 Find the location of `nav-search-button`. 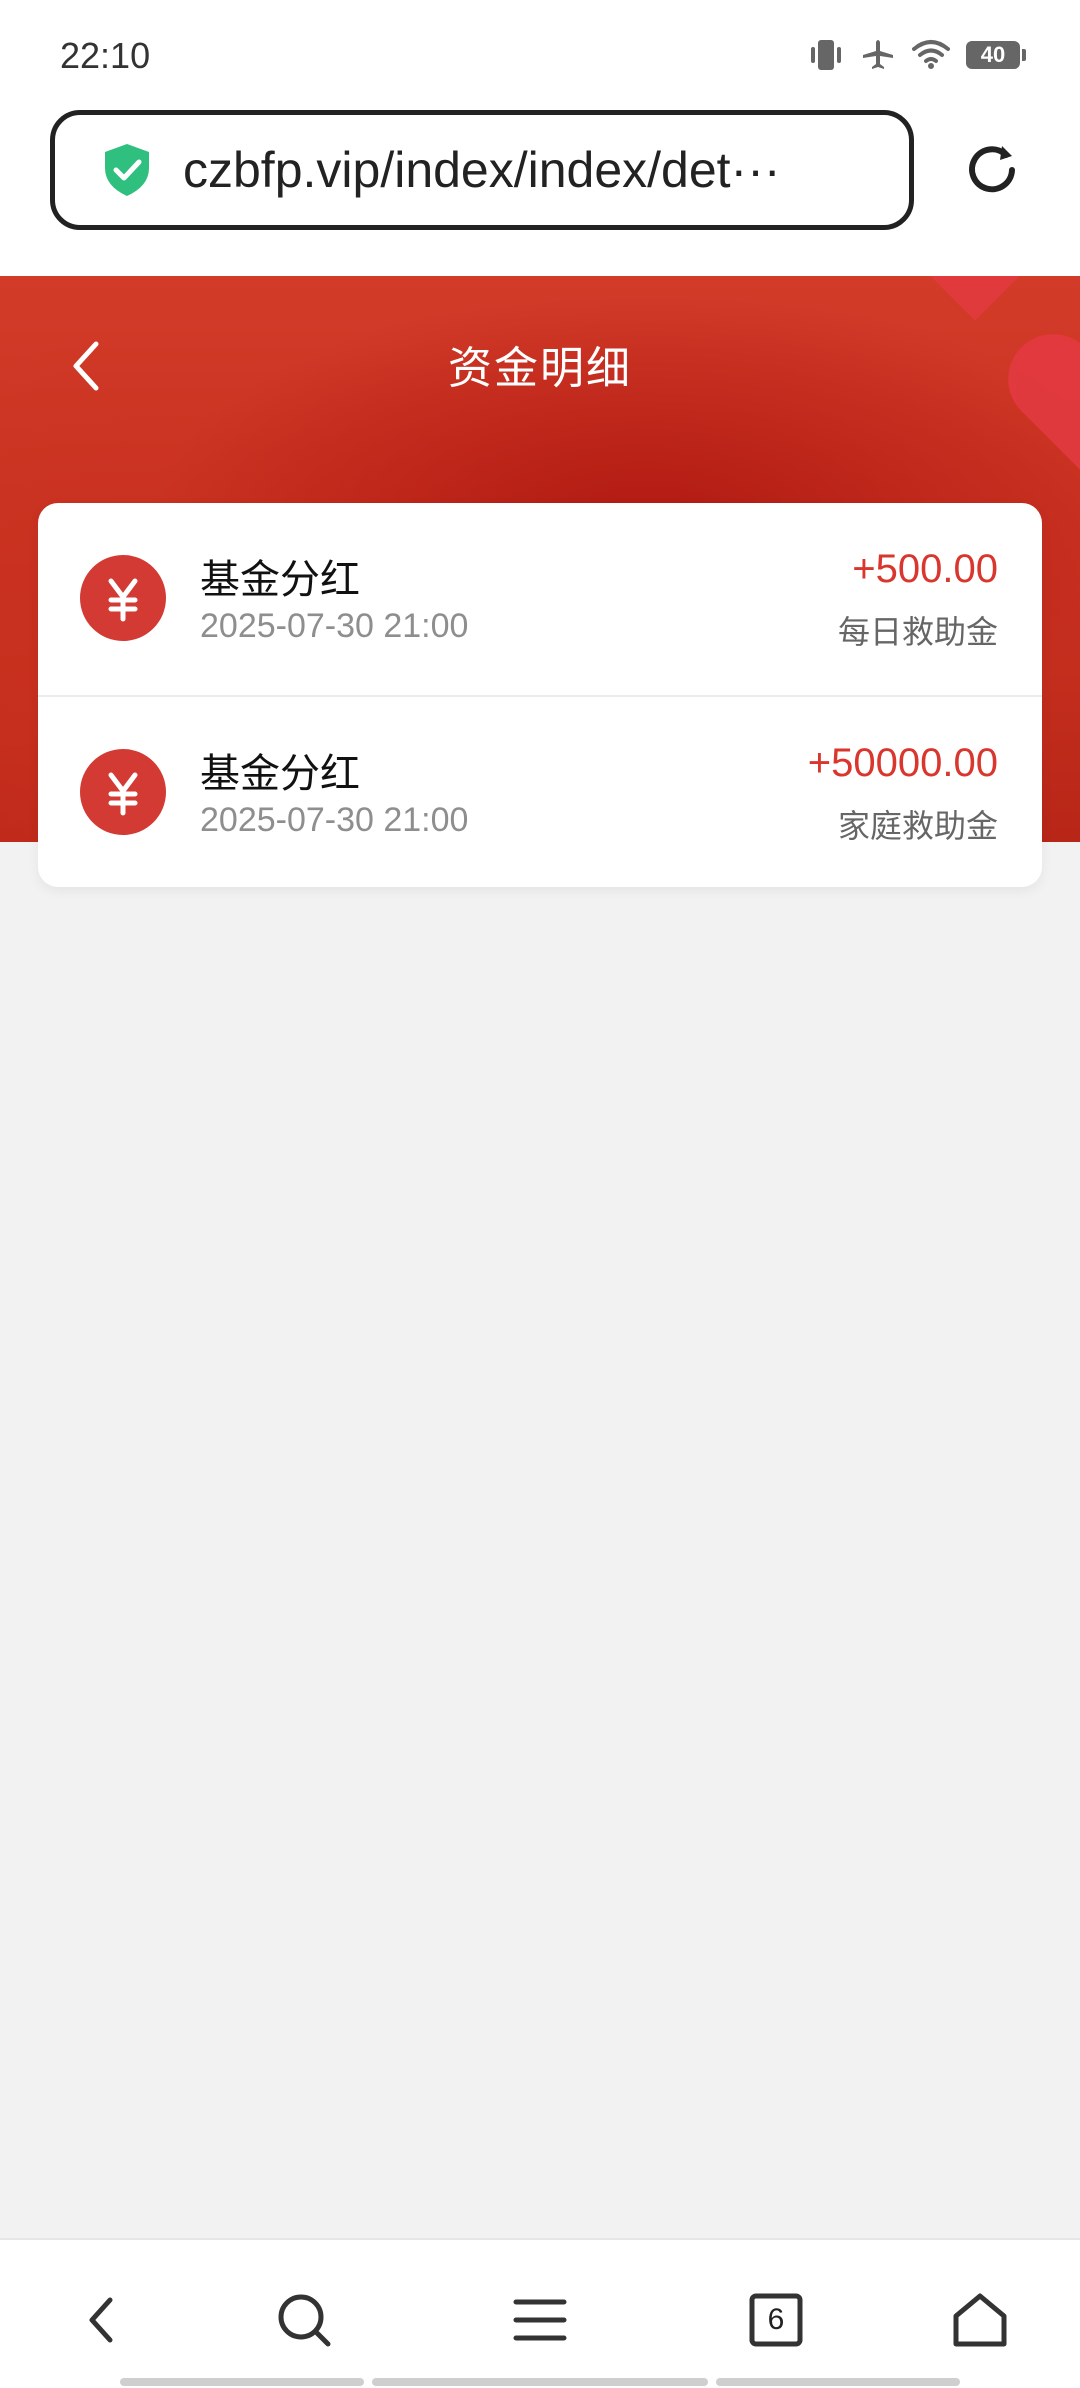

nav-search-button is located at coordinates (304, 2320).